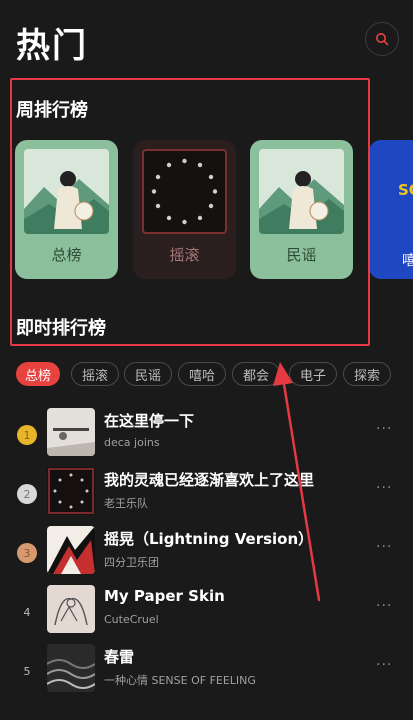 The width and height of the screenshot is (413, 720). What do you see at coordinates (131, 619) in the screenshot?
I see `song-artist: CuteCruel` at bounding box center [131, 619].